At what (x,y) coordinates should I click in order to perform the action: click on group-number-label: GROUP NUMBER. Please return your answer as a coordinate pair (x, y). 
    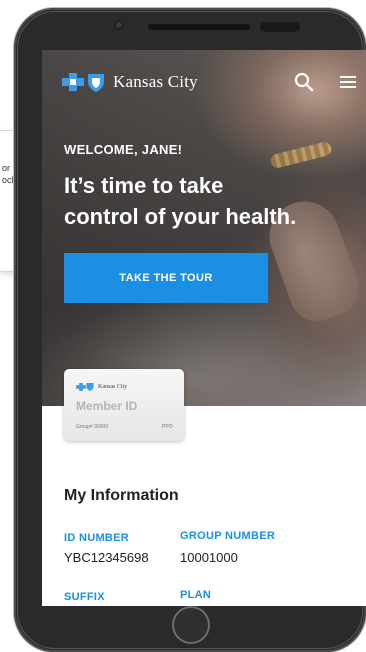
    Looking at the image, I should click on (228, 536).